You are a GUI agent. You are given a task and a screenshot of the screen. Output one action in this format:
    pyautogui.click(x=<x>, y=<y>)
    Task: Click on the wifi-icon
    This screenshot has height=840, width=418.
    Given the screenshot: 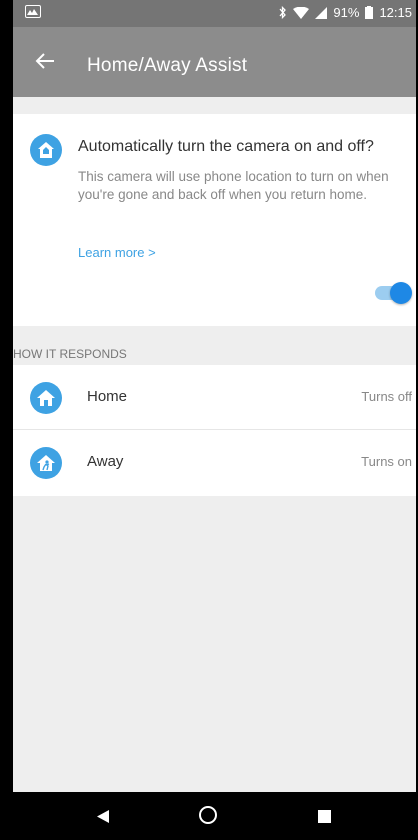 What is the action you would take?
    pyautogui.click(x=301, y=12)
    